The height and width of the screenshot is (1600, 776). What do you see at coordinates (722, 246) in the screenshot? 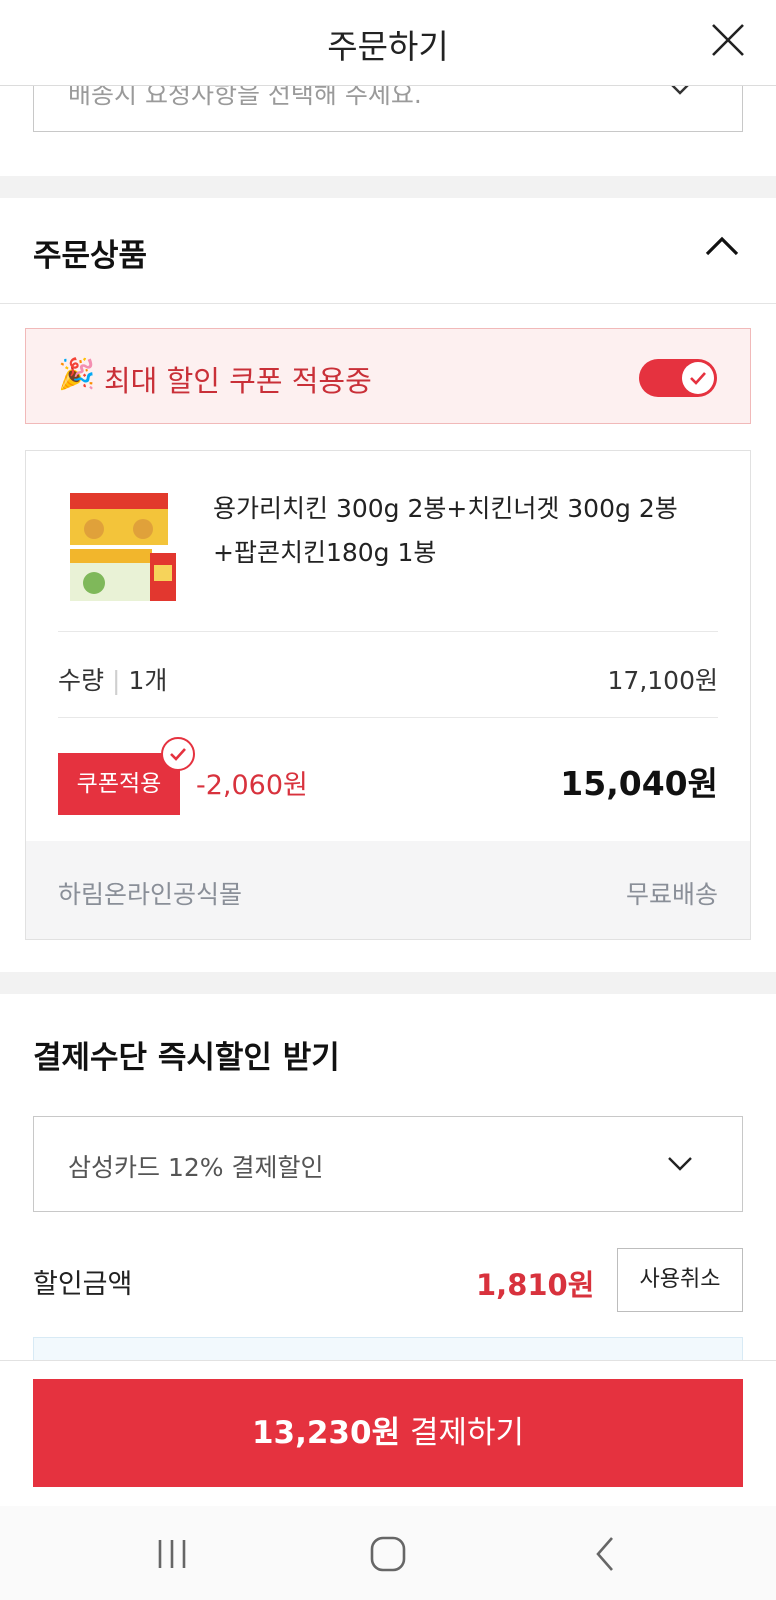
I see `chevron-up-icon` at bounding box center [722, 246].